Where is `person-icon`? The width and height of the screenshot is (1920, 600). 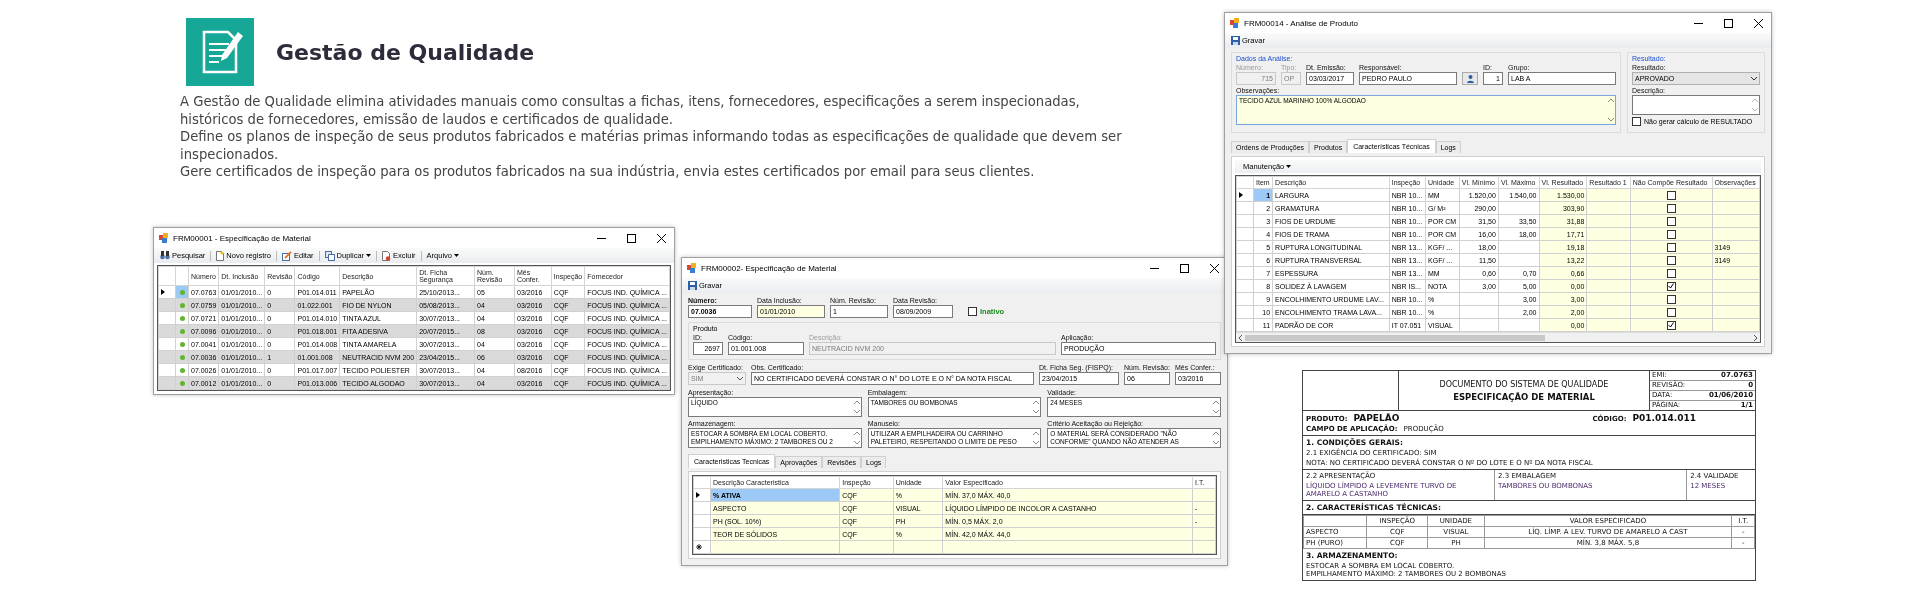
person-icon is located at coordinates (1470, 78).